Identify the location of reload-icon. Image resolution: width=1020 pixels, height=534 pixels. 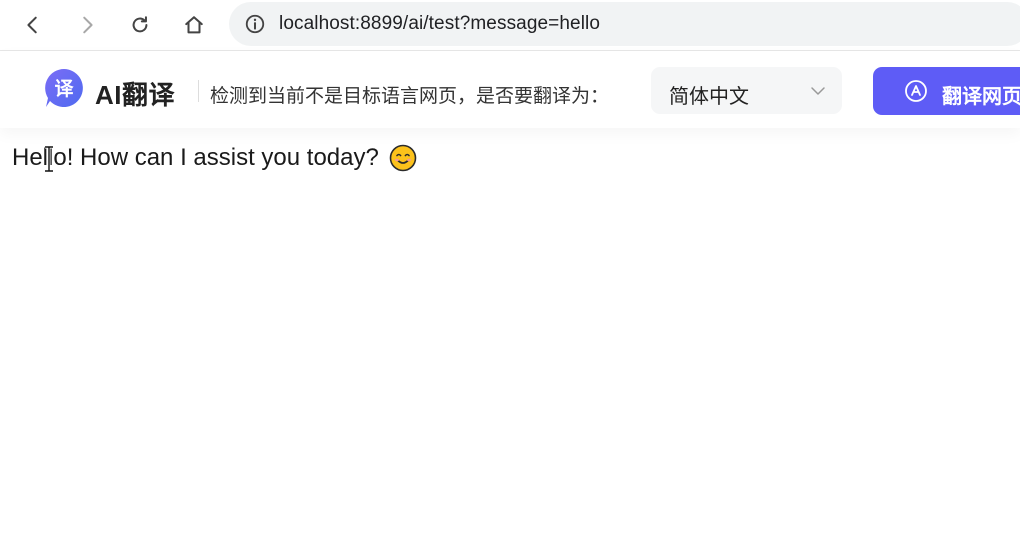
(140, 24).